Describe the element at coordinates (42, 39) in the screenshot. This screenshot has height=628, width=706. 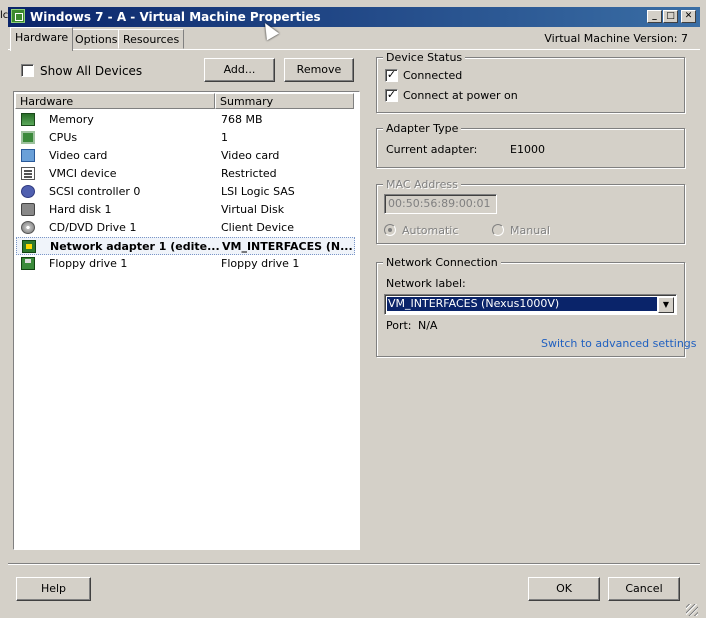
I see `tab-hardware: Hardware` at that location.